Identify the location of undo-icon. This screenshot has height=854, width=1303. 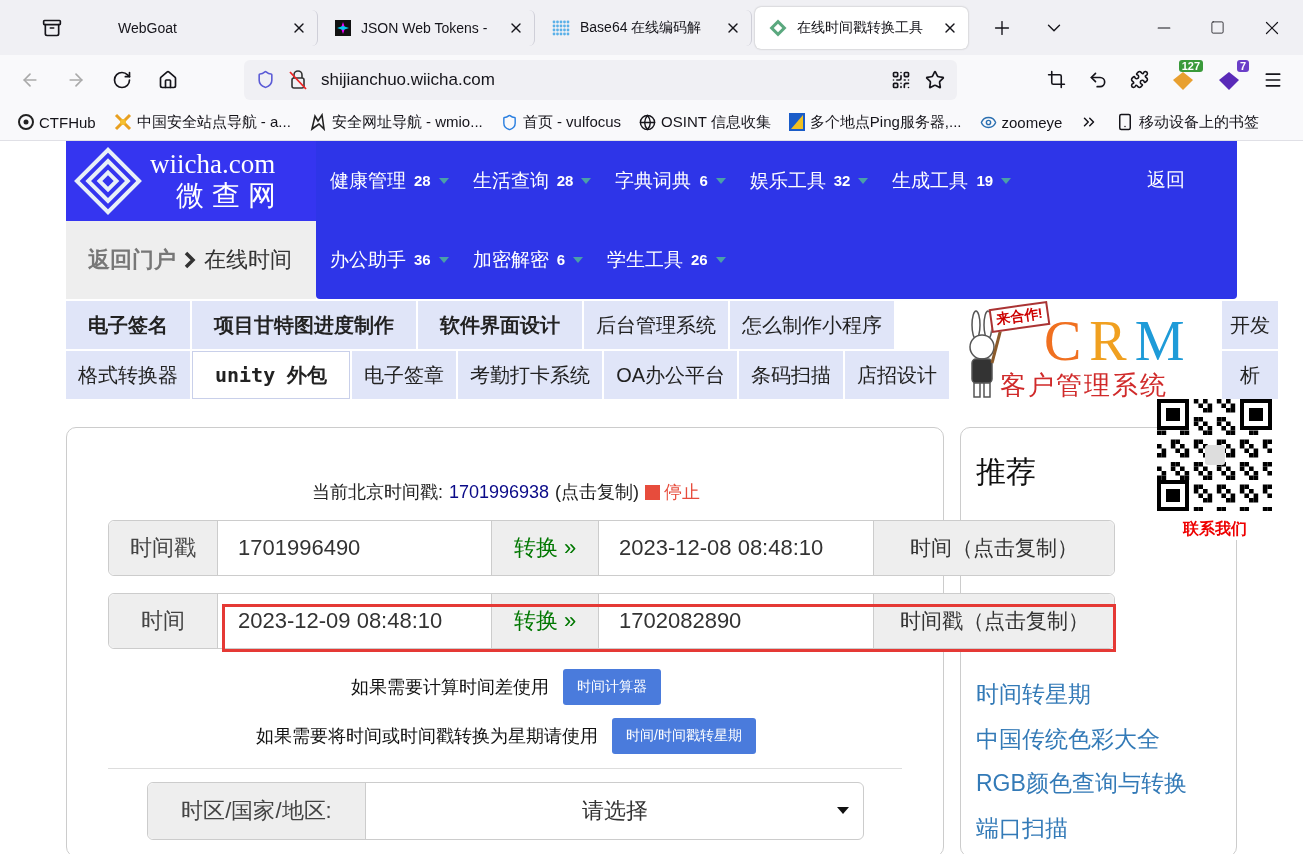
(1098, 79).